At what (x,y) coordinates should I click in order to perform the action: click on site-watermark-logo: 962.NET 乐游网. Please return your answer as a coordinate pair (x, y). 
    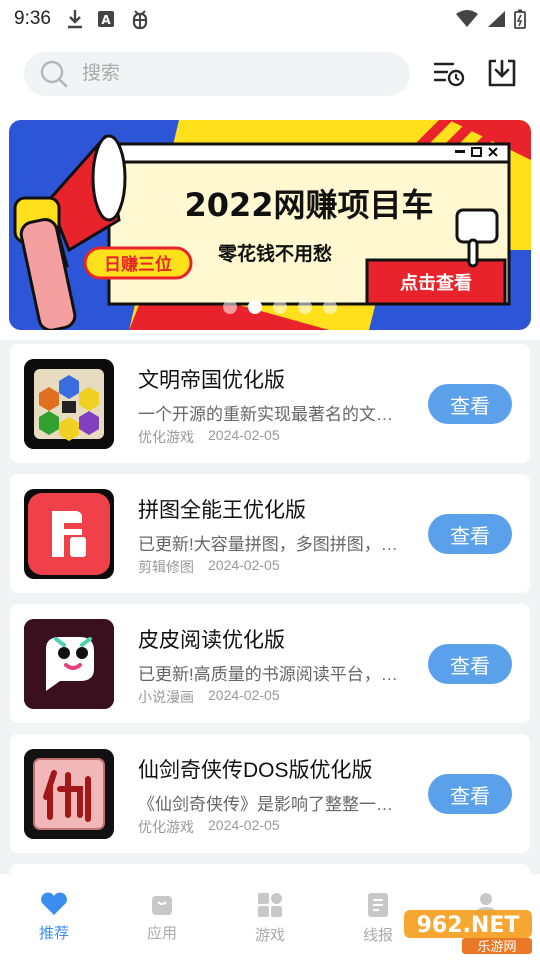
    Looking at the image, I should click on (468, 931).